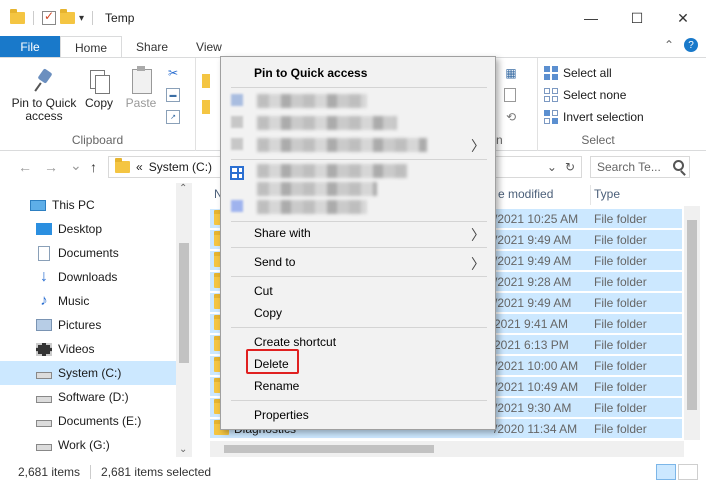 The image size is (706, 486). What do you see at coordinates (100, 421) in the screenshot?
I see `nav-label: Documents (E:)` at bounding box center [100, 421].